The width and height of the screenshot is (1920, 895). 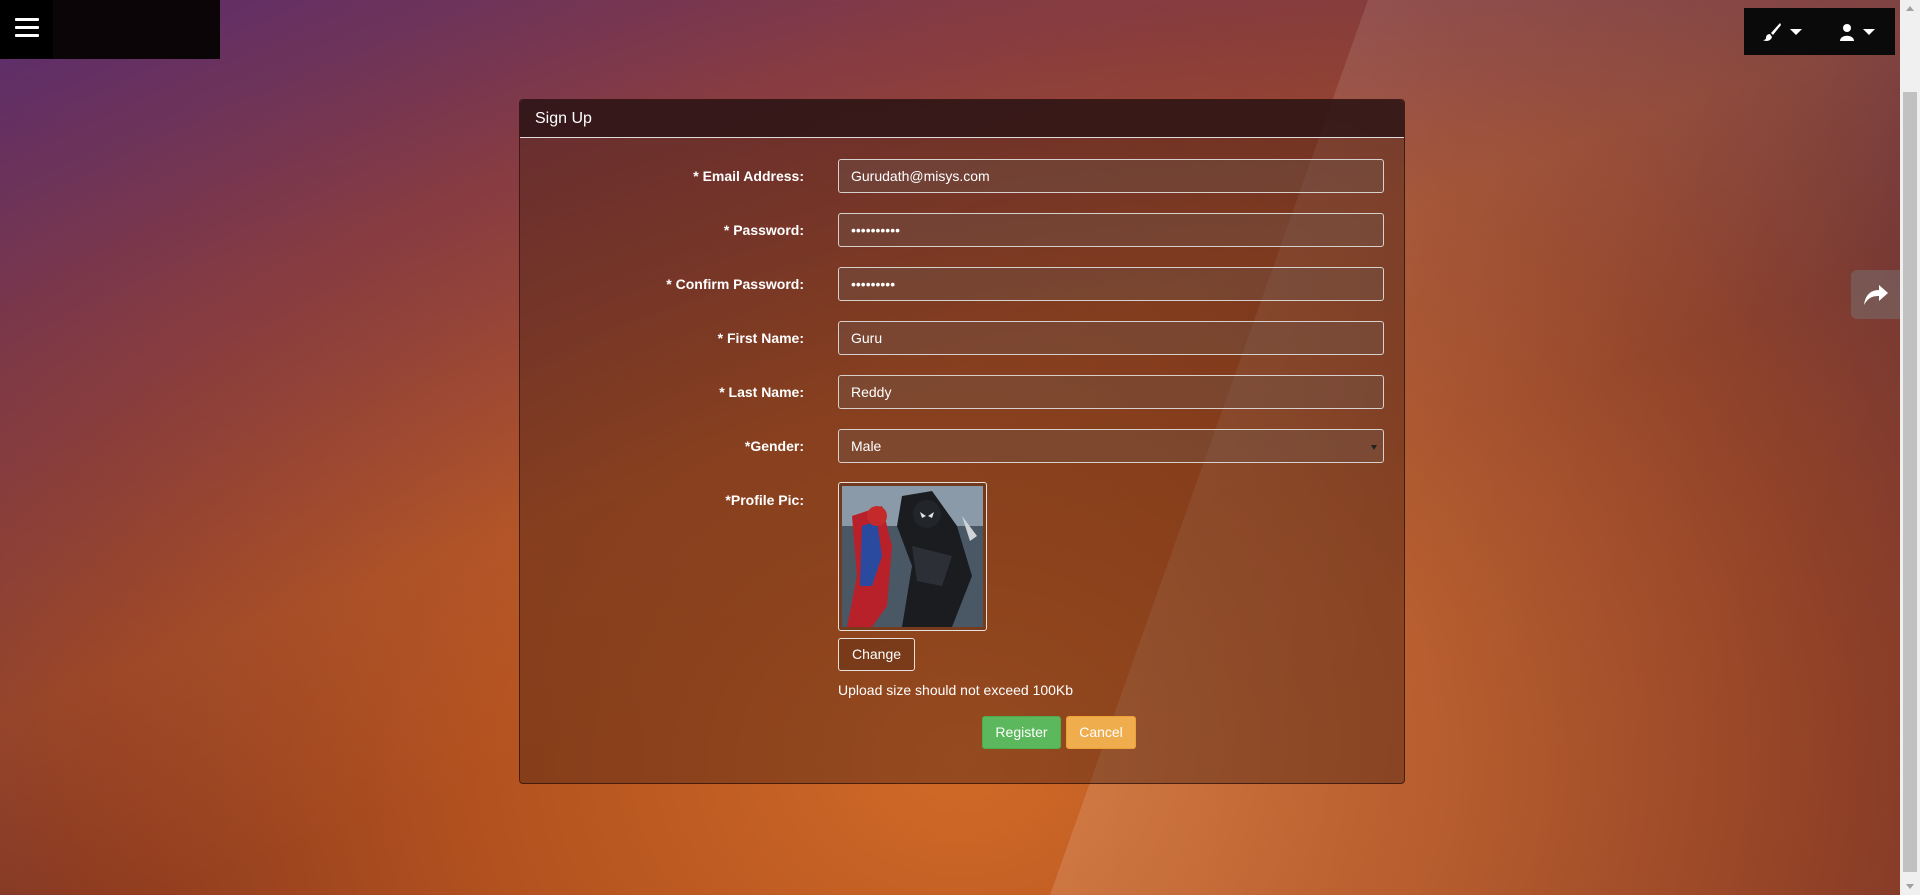 What do you see at coordinates (1111, 446) in the screenshot?
I see `gender-select: Male` at bounding box center [1111, 446].